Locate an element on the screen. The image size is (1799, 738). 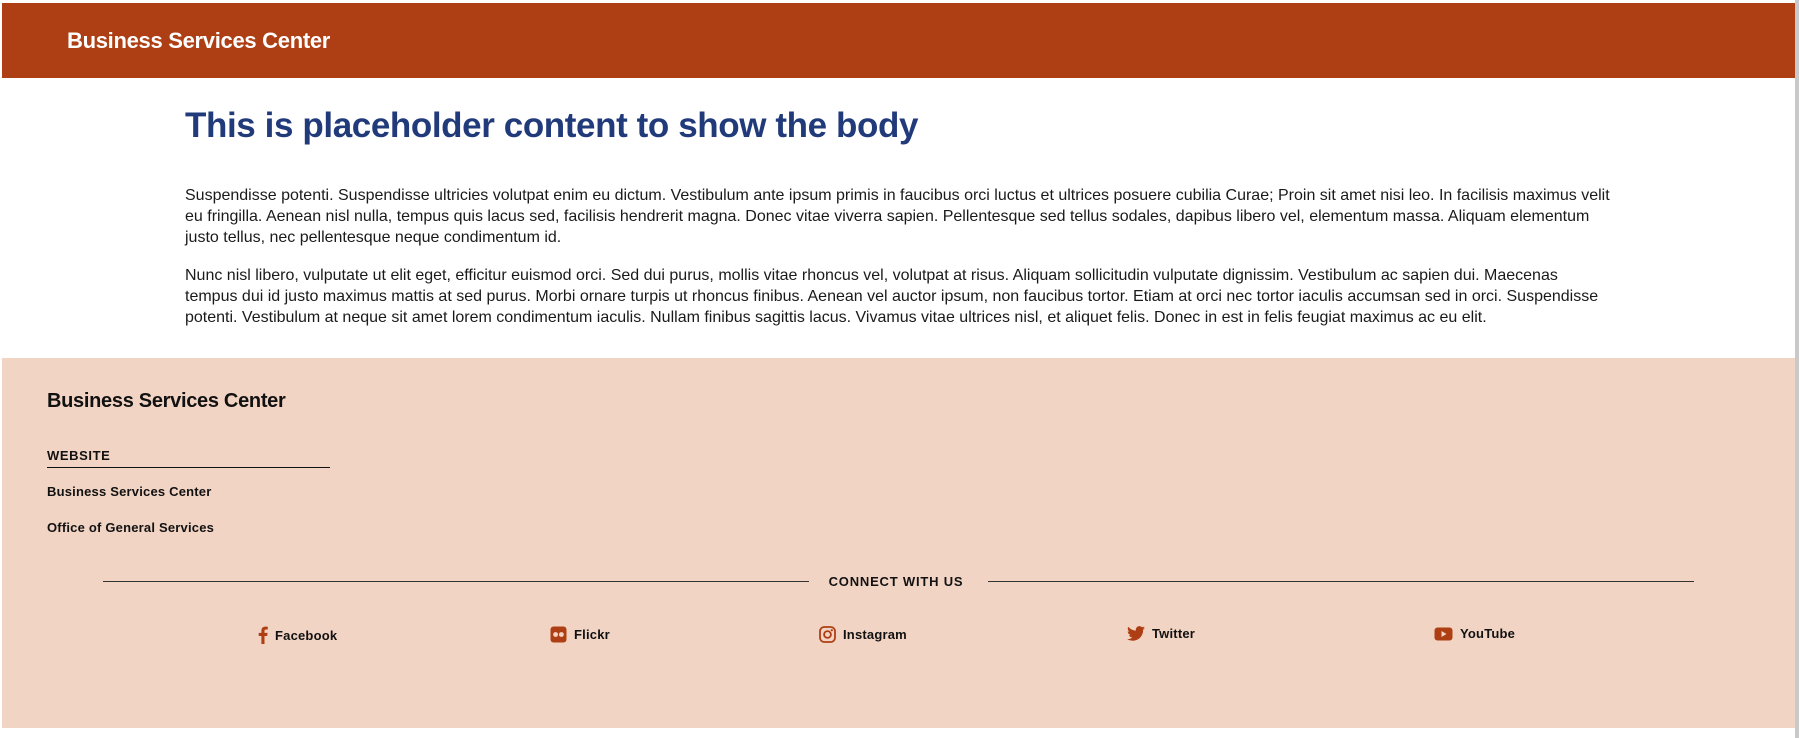
social-link-facebook: Facebook is located at coordinates (297, 635).